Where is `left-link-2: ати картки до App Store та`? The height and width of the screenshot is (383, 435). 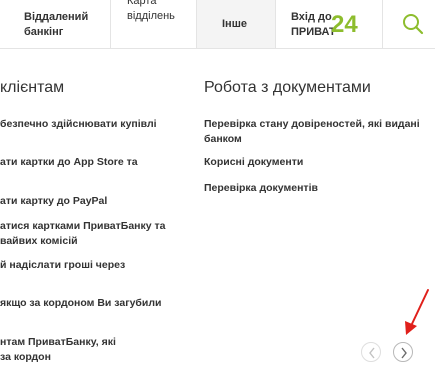
left-link-2: ати картки до App Store та is located at coordinates (69, 162).